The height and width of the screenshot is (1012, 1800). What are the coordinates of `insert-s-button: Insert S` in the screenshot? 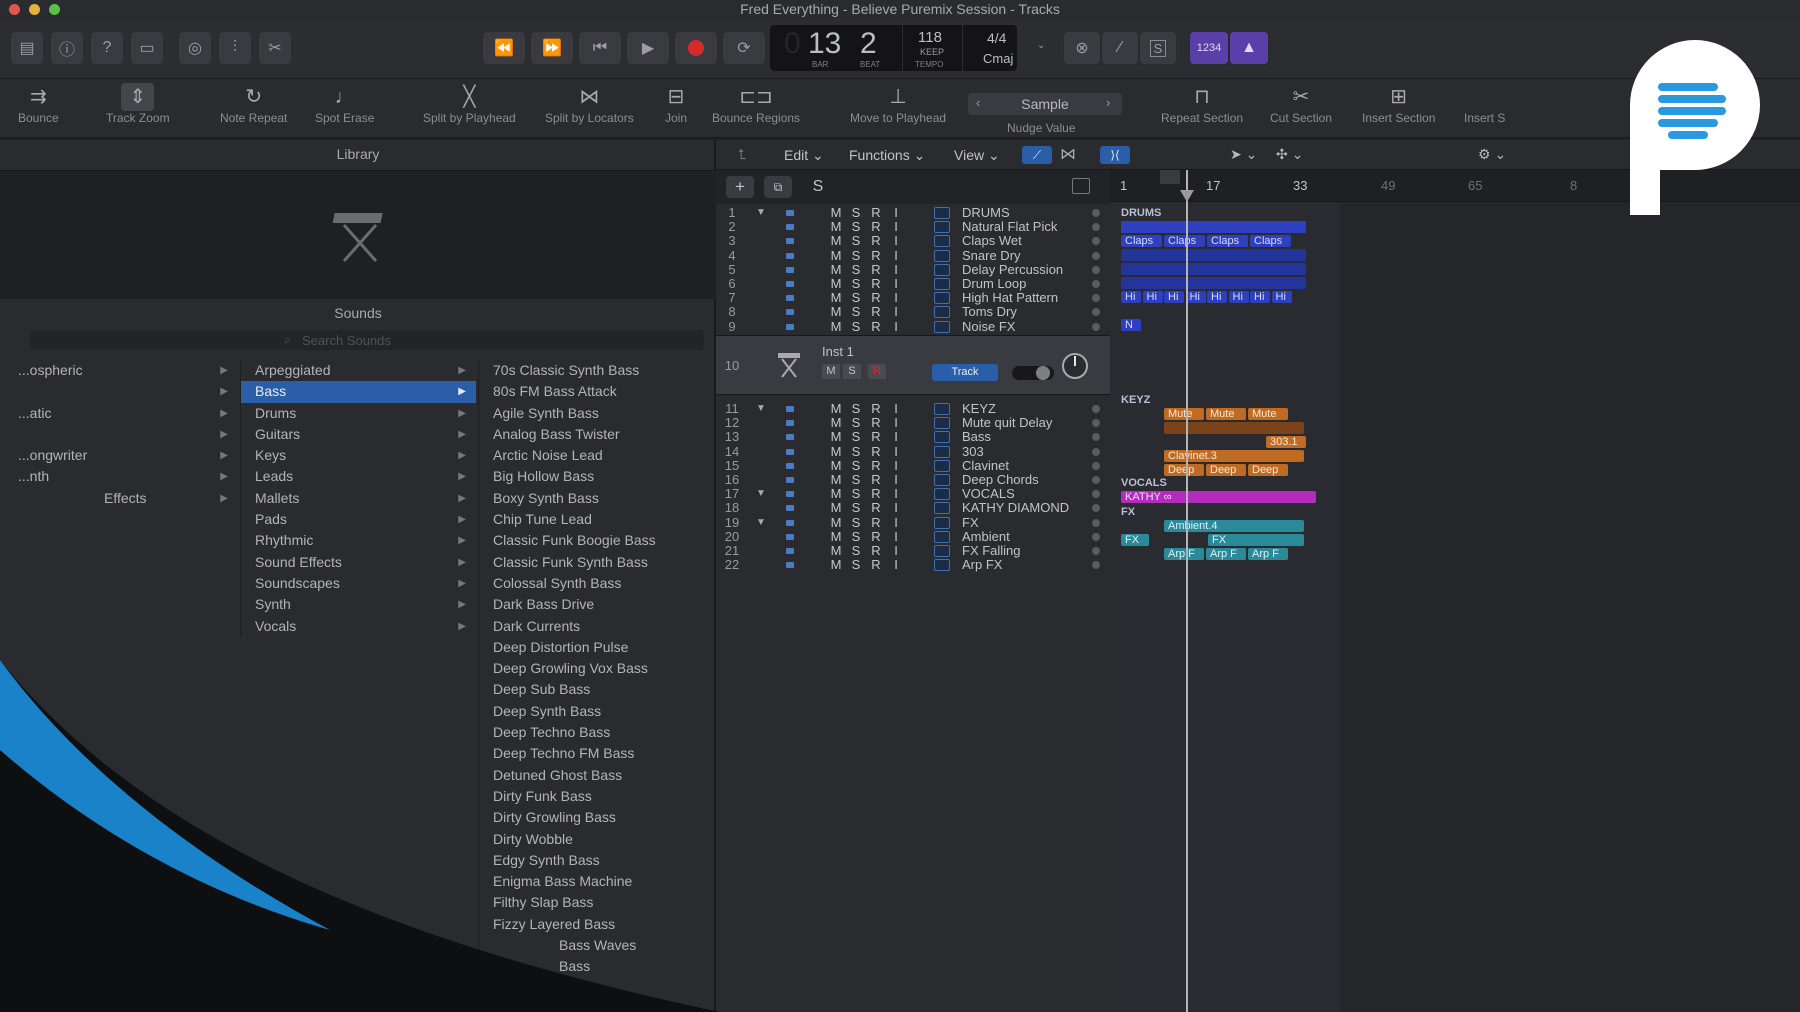 It's located at (1484, 104).